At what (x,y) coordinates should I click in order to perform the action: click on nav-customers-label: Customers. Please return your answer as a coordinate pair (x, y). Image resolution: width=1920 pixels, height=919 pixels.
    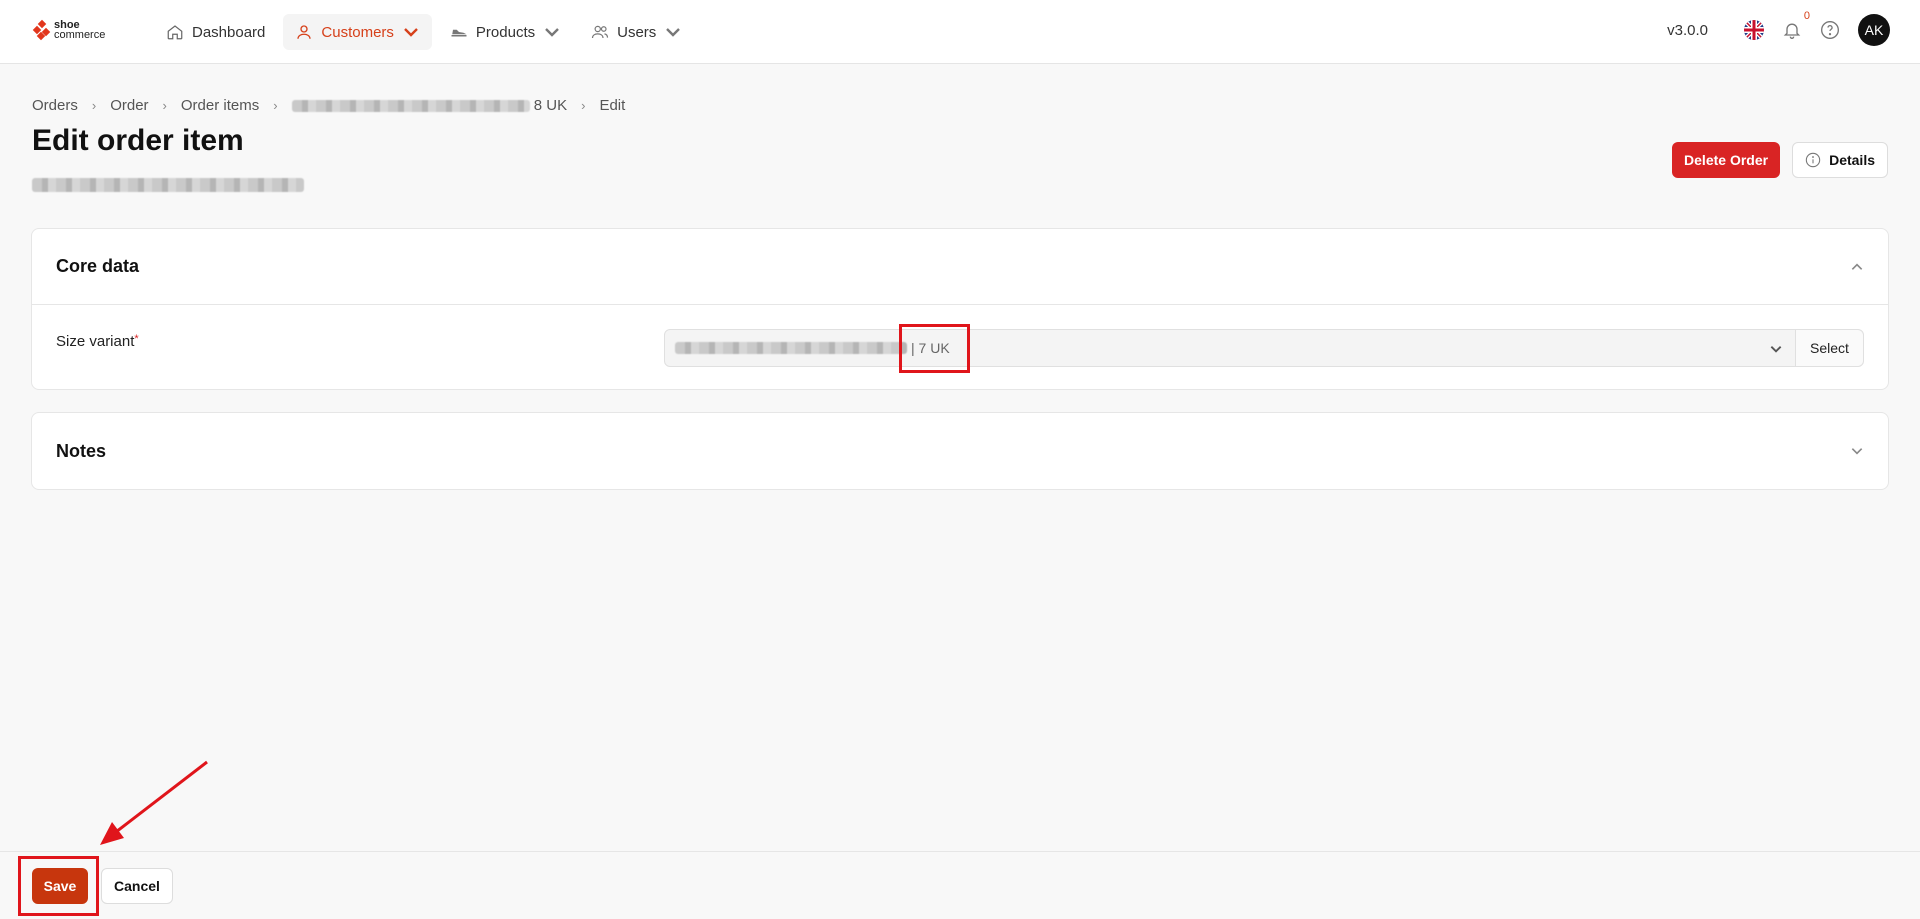
    Looking at the image, I should click on (357, 32).